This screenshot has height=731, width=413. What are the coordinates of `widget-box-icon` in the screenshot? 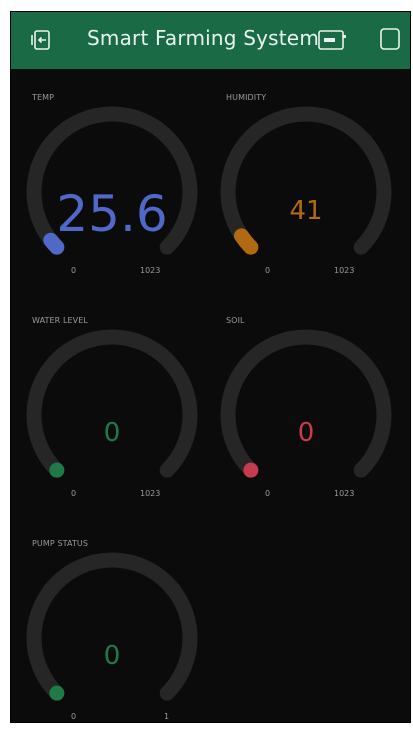 It's located at (390, 39).